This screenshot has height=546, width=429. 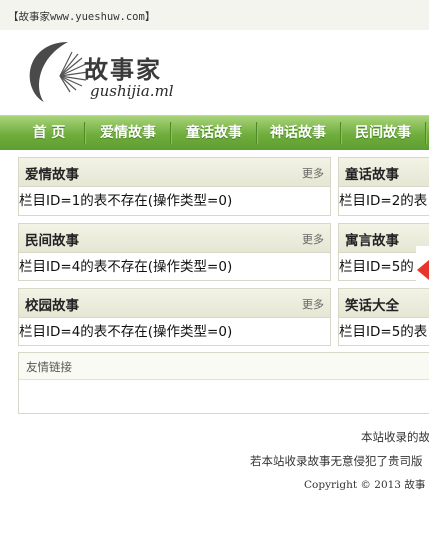 What do you see at coordinates (224, 366) in the screenshot?
I see `friend-links-header: 友情链接` at bounding box center [224, 366].